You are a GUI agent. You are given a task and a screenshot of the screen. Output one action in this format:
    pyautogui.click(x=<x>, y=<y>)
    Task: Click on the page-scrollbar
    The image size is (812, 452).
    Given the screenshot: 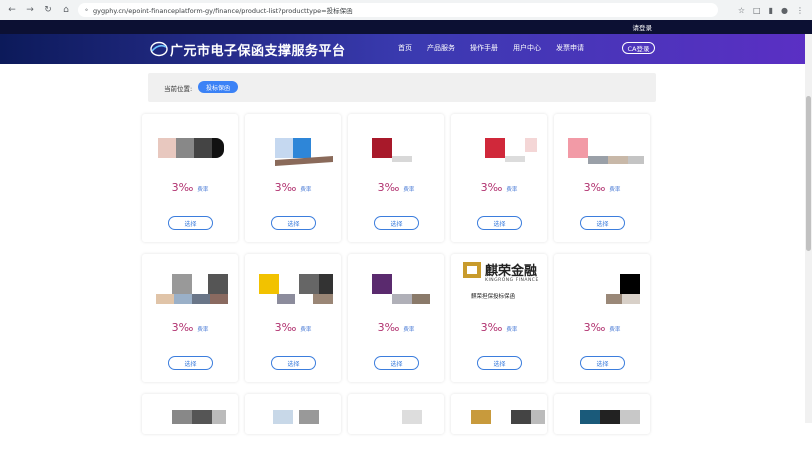 What is the action you would take?
    pyautogui.click(x=808, y=228)
    